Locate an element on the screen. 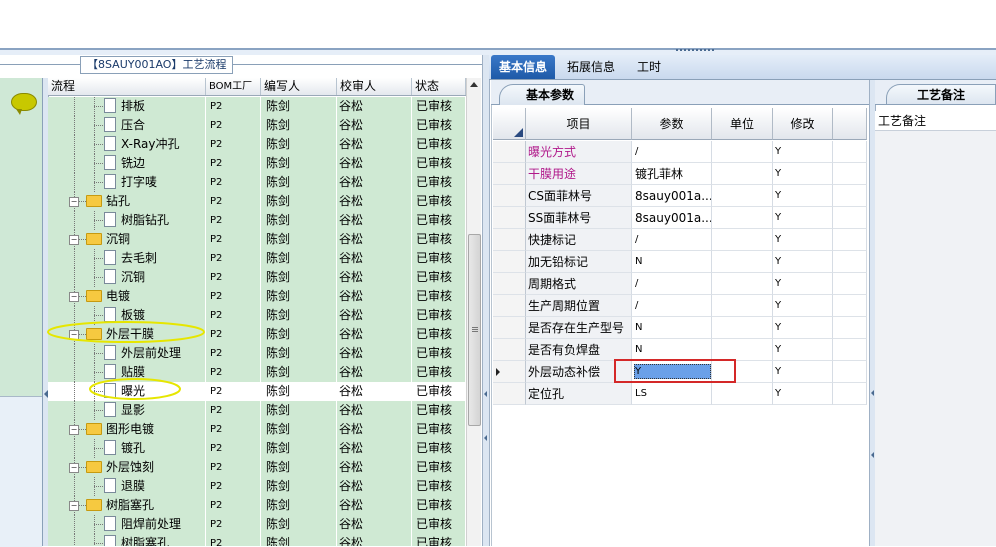  collapse-arrow-icon is located at coordinates (872, 393).